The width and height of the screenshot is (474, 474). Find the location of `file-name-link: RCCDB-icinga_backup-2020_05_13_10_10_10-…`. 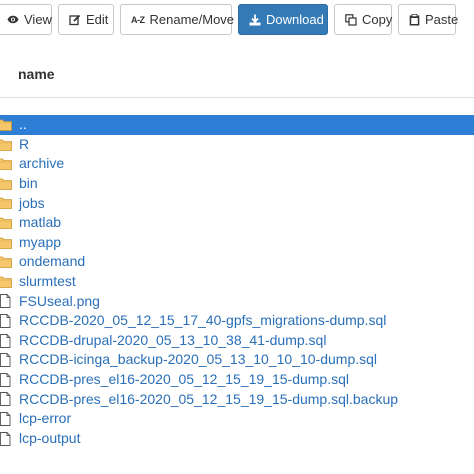

file-name-link: RCCDB-icinga_backup-2020_05_13_10_10_10-… is located at coordinates (198, 359).